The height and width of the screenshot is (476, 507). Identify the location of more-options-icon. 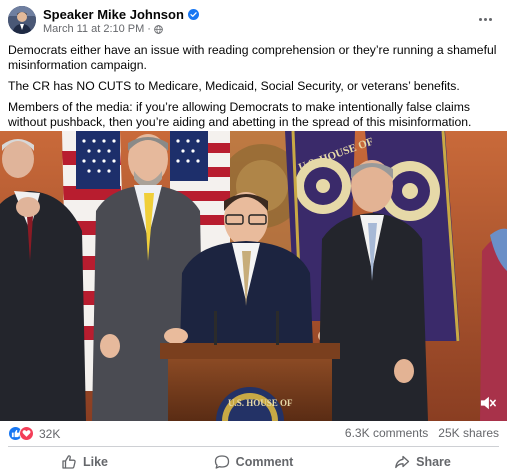
(485, 19).